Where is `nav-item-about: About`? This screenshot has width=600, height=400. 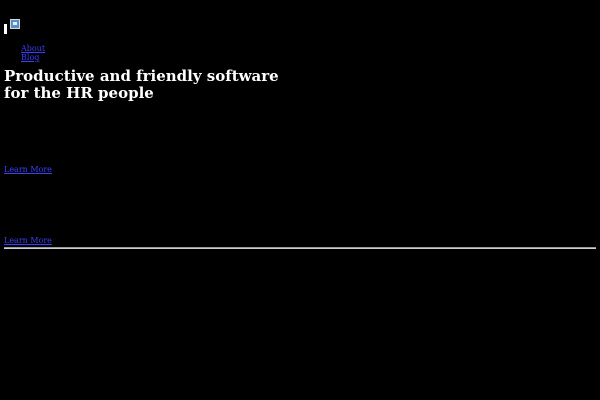
nav-item-about: About is located at coordinates (33, 47).